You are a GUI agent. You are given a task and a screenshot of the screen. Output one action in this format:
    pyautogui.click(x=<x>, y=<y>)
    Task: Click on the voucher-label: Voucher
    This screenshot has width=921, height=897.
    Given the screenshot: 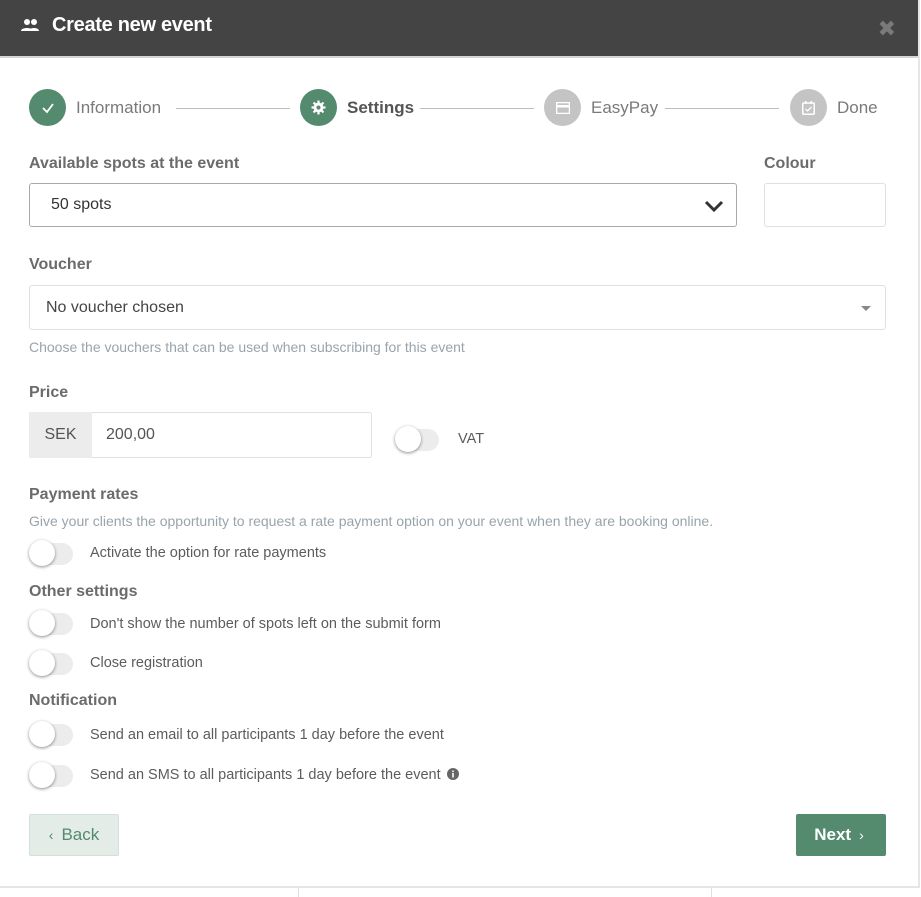 What is the action you would take?
    pyautogui.click(x=60, y=264)
    